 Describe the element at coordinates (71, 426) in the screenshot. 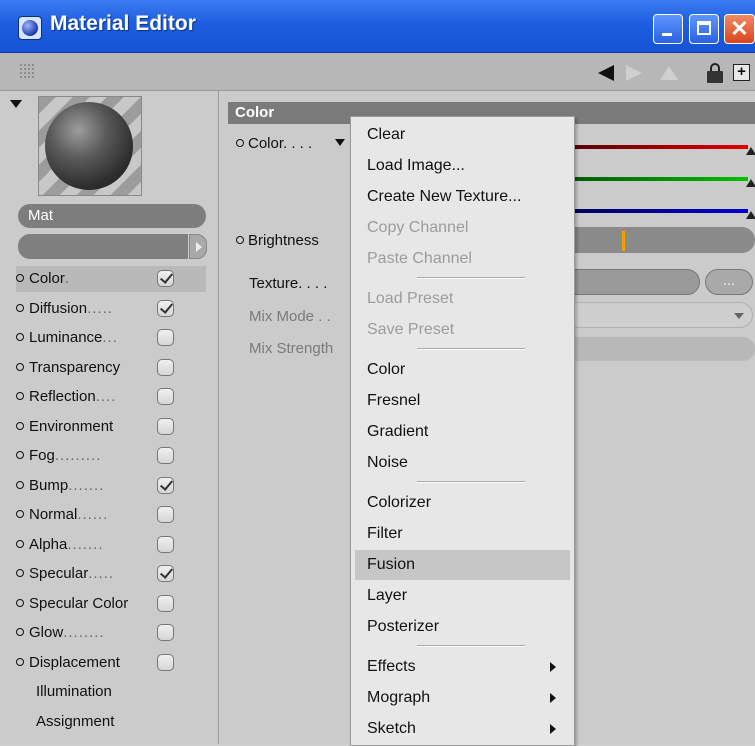

I see `channel-label: Environment` at that location.